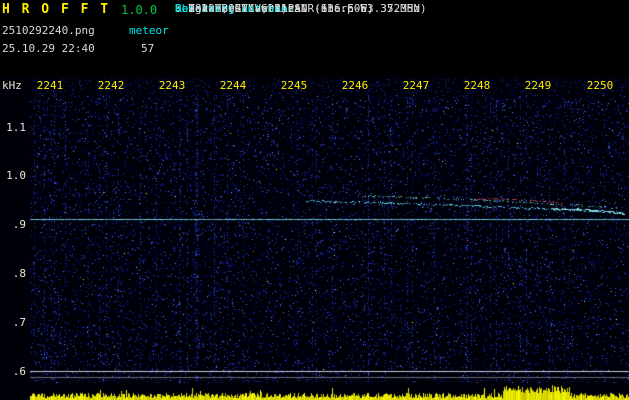 The width and height of the screenshot is (629, 400). I want to click on info-value: : 2el-HB9CV Vertical (el. E-W), so click(274, 8).